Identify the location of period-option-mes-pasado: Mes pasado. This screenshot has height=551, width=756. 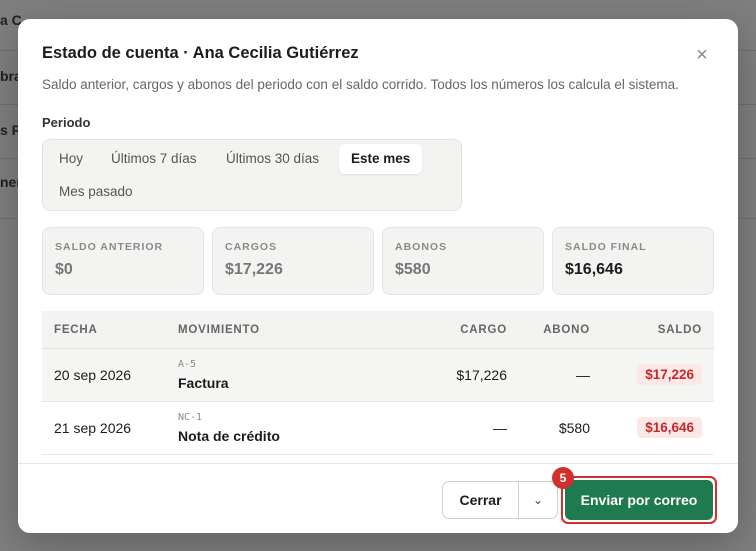
(96, 192).